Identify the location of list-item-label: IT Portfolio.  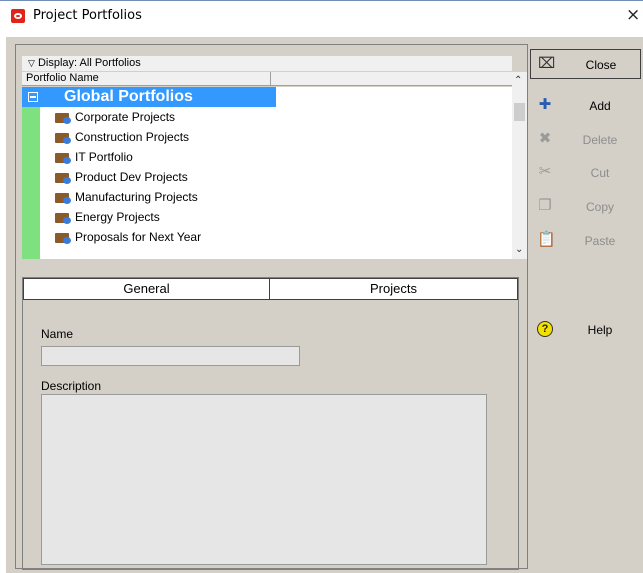
(104, 157).